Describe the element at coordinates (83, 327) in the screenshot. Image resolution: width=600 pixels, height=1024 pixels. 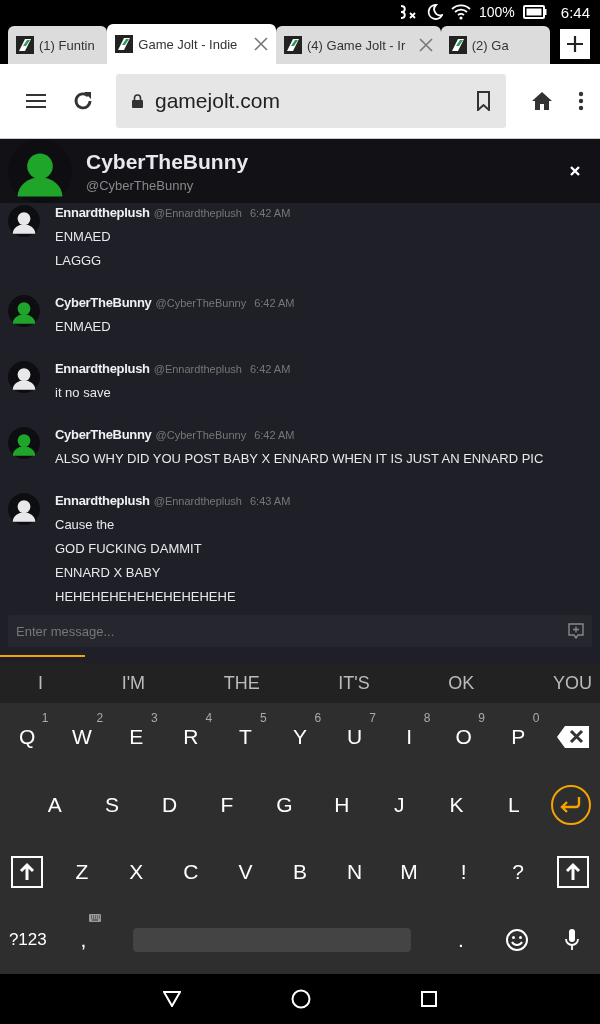
I see `message-text: ENMAED` at that location.